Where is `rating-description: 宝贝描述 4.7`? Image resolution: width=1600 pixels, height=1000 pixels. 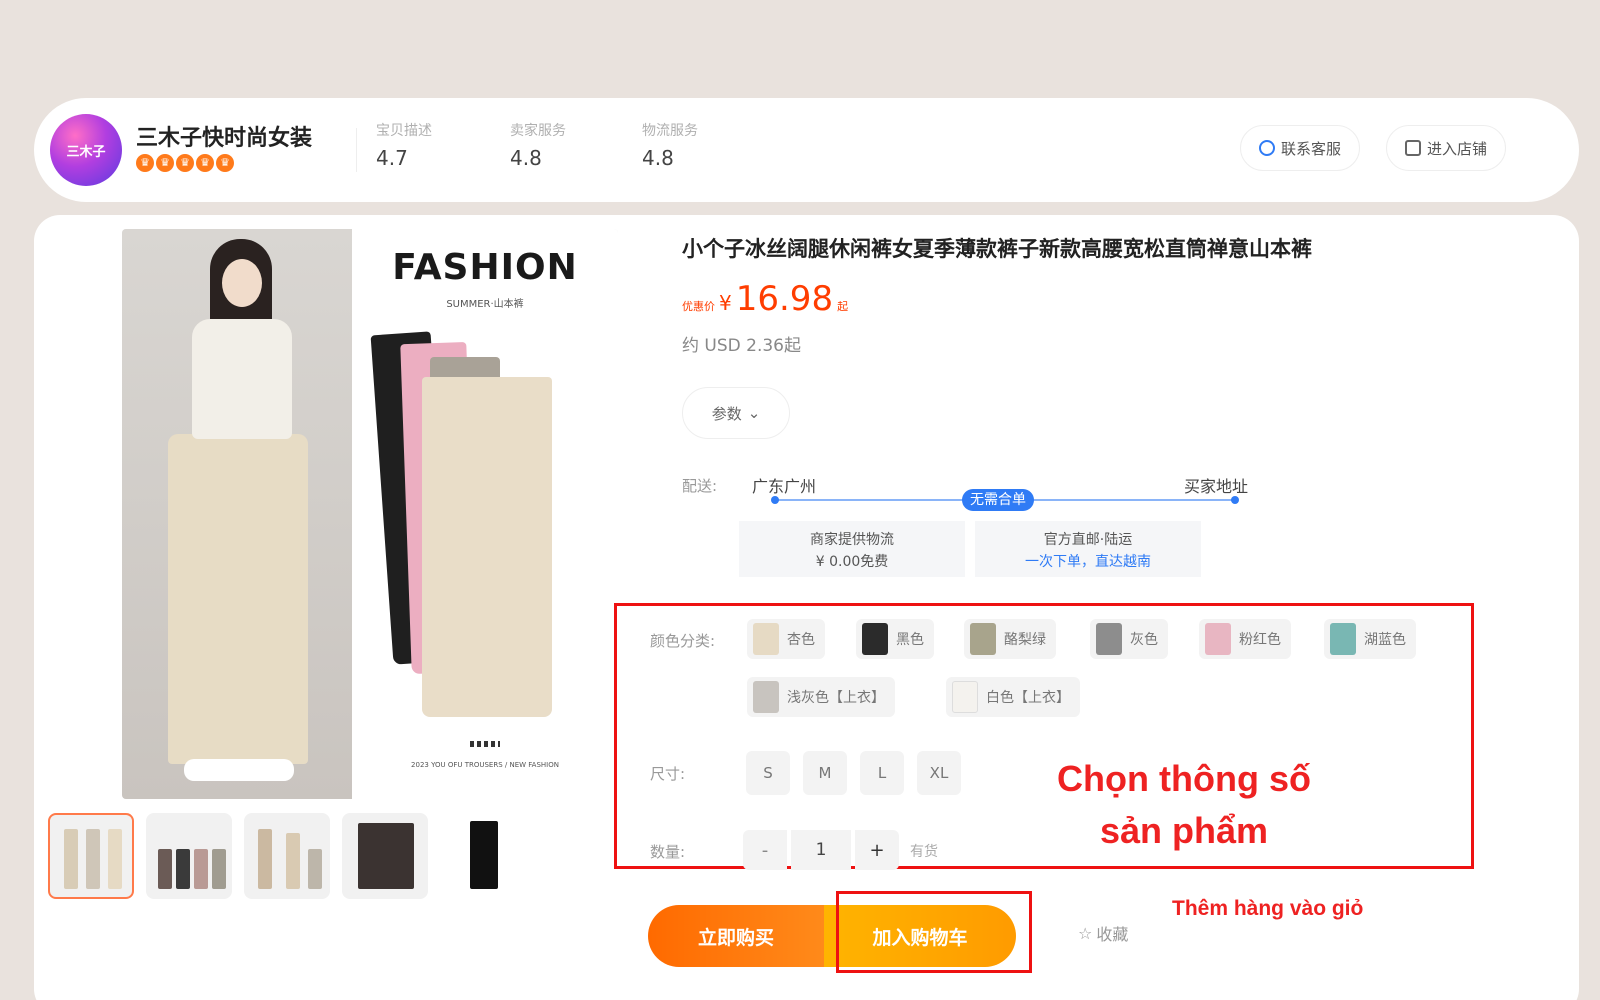
rating-description: 宝贝描述 4.7 is located at coordinates (404, 145).